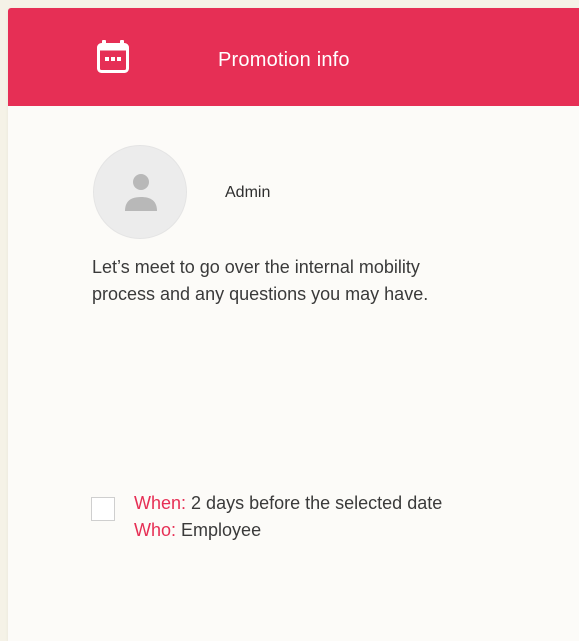 The image size is (579, 641). I want to click on when-value: 2 days before the selected date, so click(317, 503).